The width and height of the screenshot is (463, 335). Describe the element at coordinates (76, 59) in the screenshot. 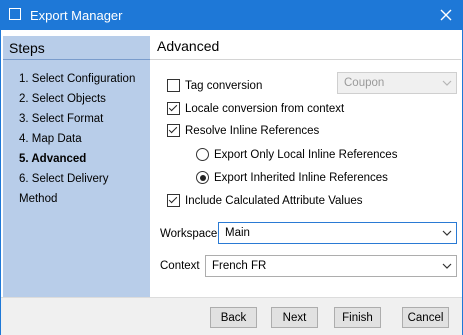

I see `steps-divider` at that location.